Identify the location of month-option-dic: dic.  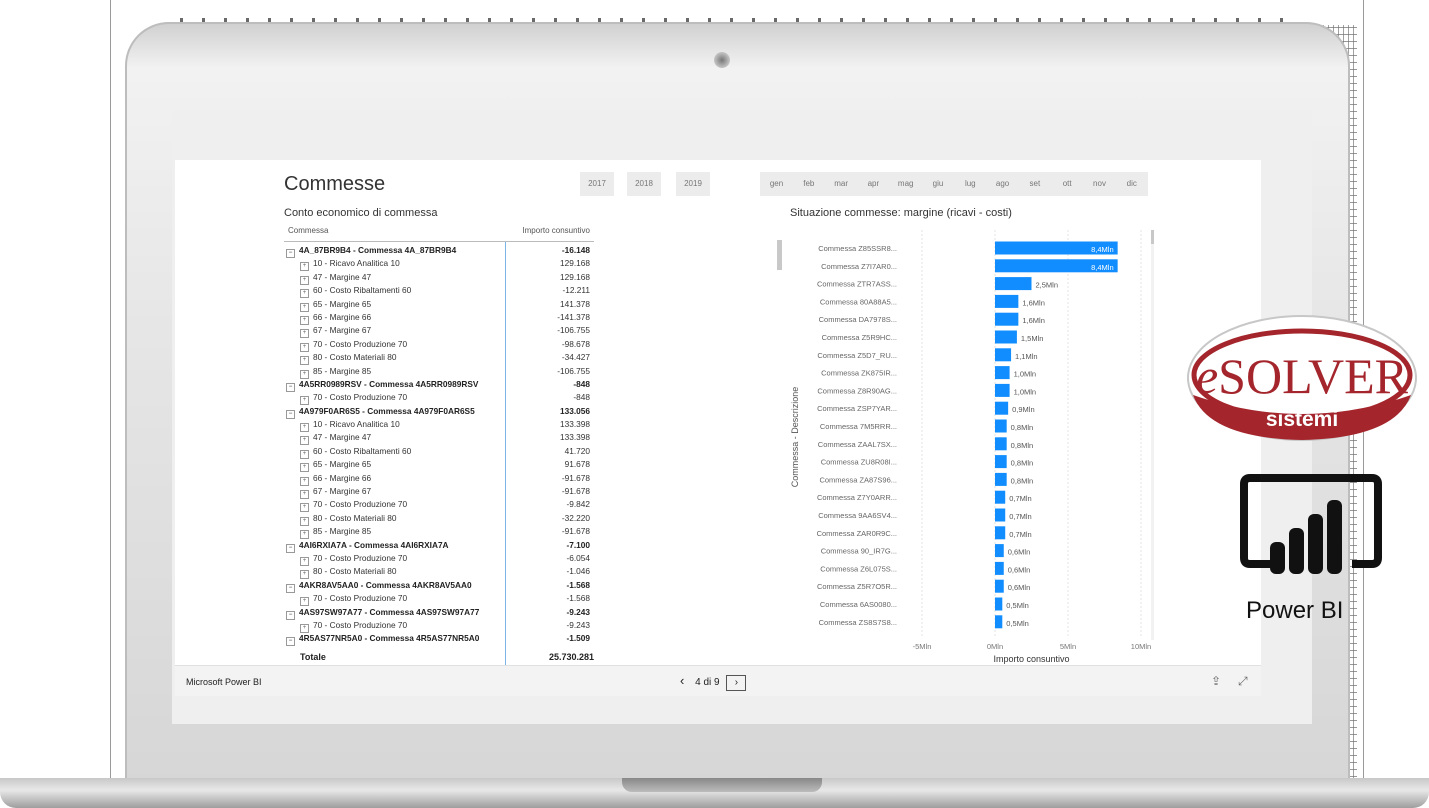
(1132, 184).